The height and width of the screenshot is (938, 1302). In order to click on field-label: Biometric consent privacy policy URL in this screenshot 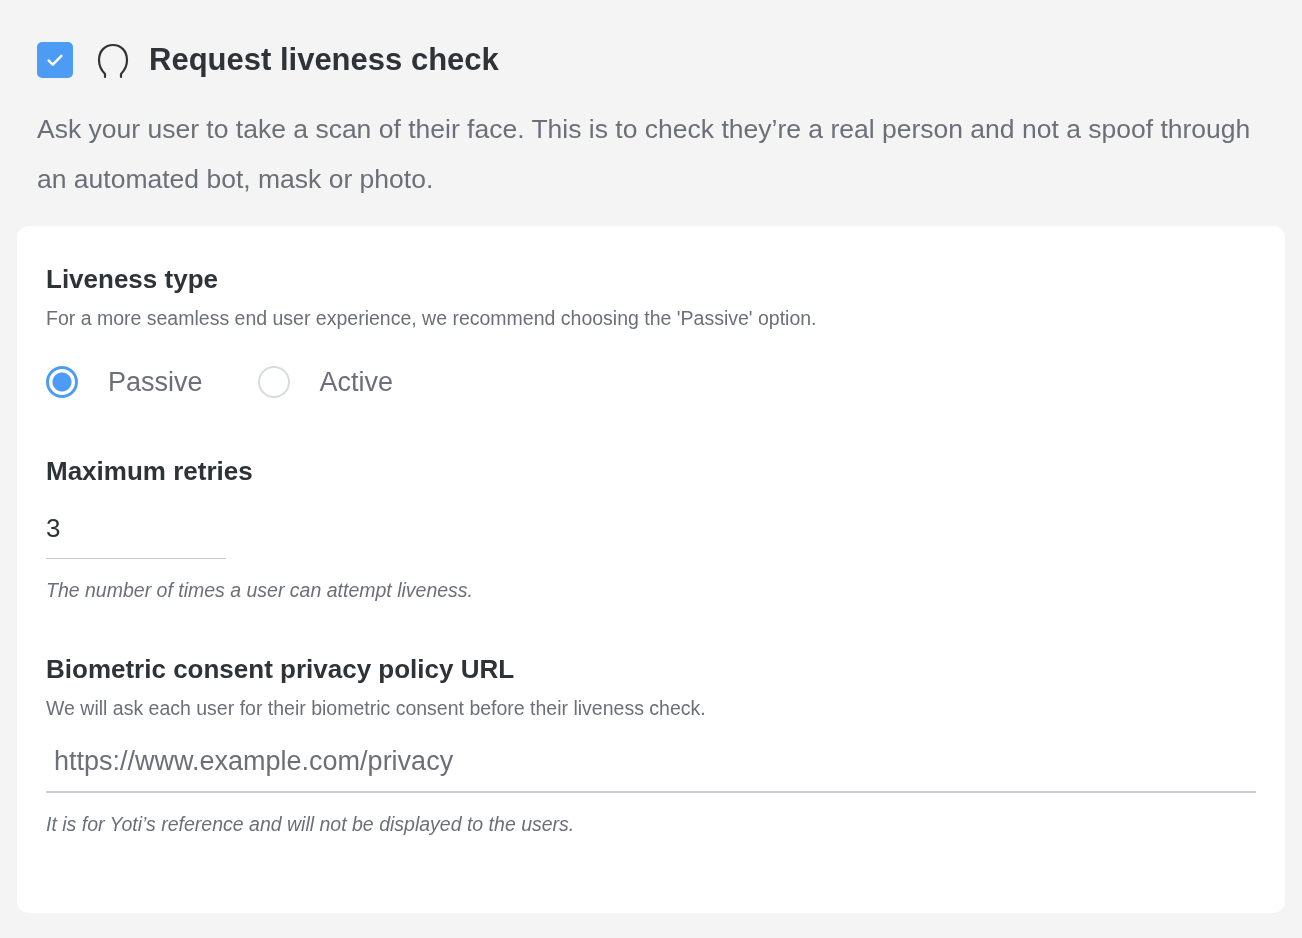, I will do `click(281, 669)`.